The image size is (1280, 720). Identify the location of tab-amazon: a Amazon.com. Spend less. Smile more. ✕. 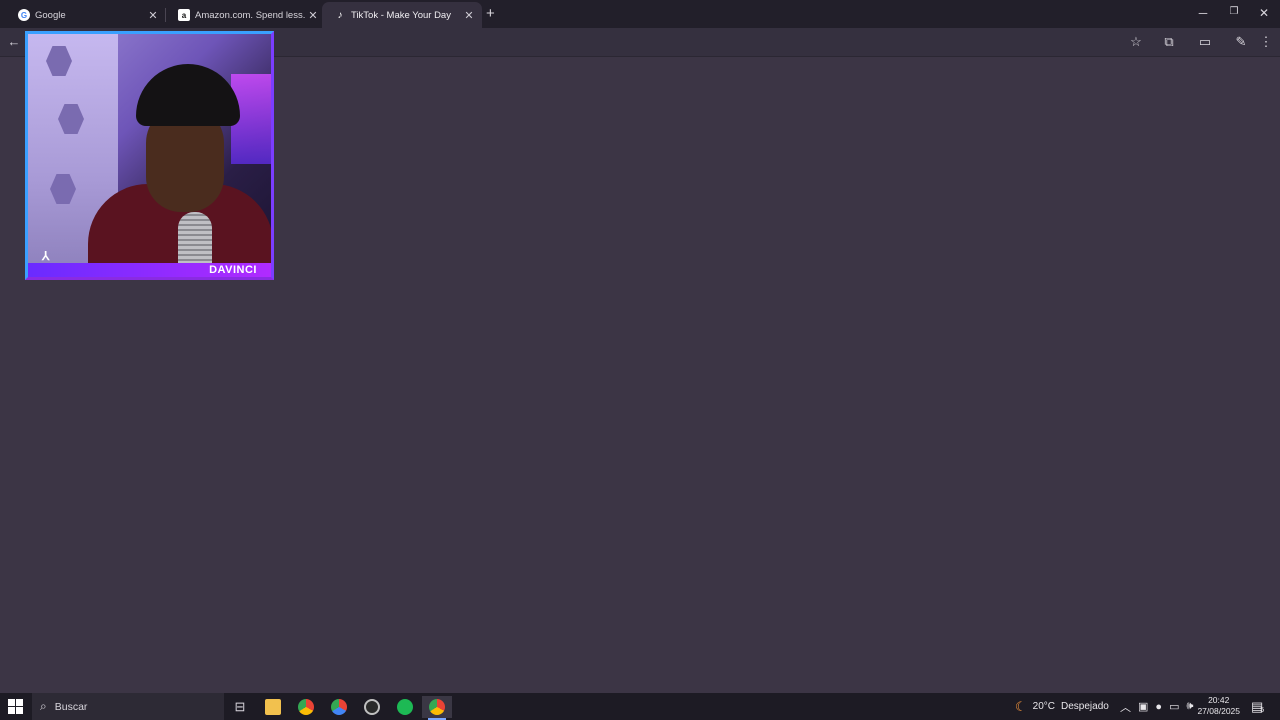
(246, 15).